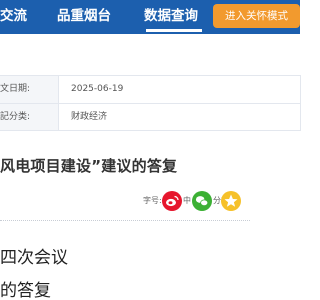 Image resolution: width=320 pixels, height=300 pixels. What do you see at coordinates (34, 258) in the screenshot?
I see `body-text-line: 四次会议` at bounding box center [34, 258].